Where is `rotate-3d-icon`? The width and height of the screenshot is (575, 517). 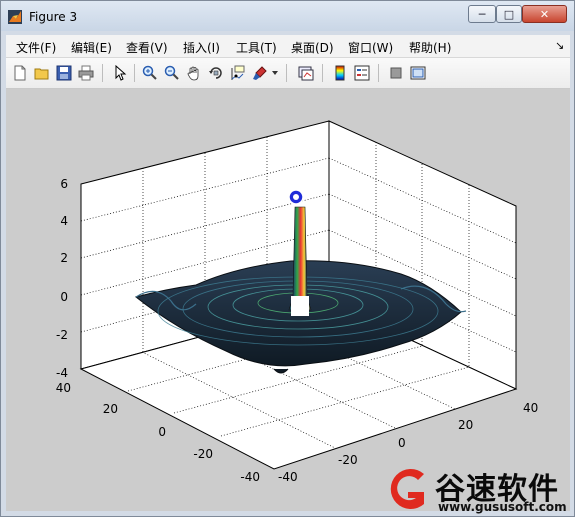 rotate-3d-icon is located at coordinates (215, 73).